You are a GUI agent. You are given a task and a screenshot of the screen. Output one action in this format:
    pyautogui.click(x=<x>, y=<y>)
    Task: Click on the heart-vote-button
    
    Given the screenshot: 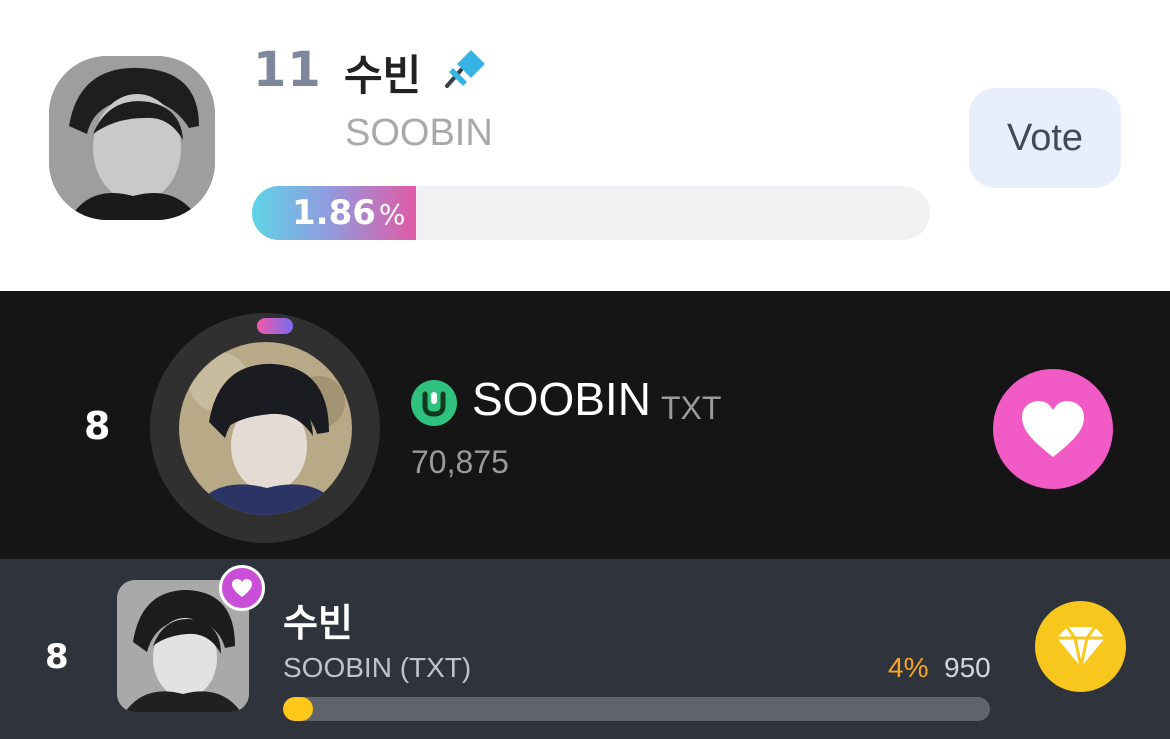 What is the action you would take?
    pyautogui.click(x=1053, y=429)
    